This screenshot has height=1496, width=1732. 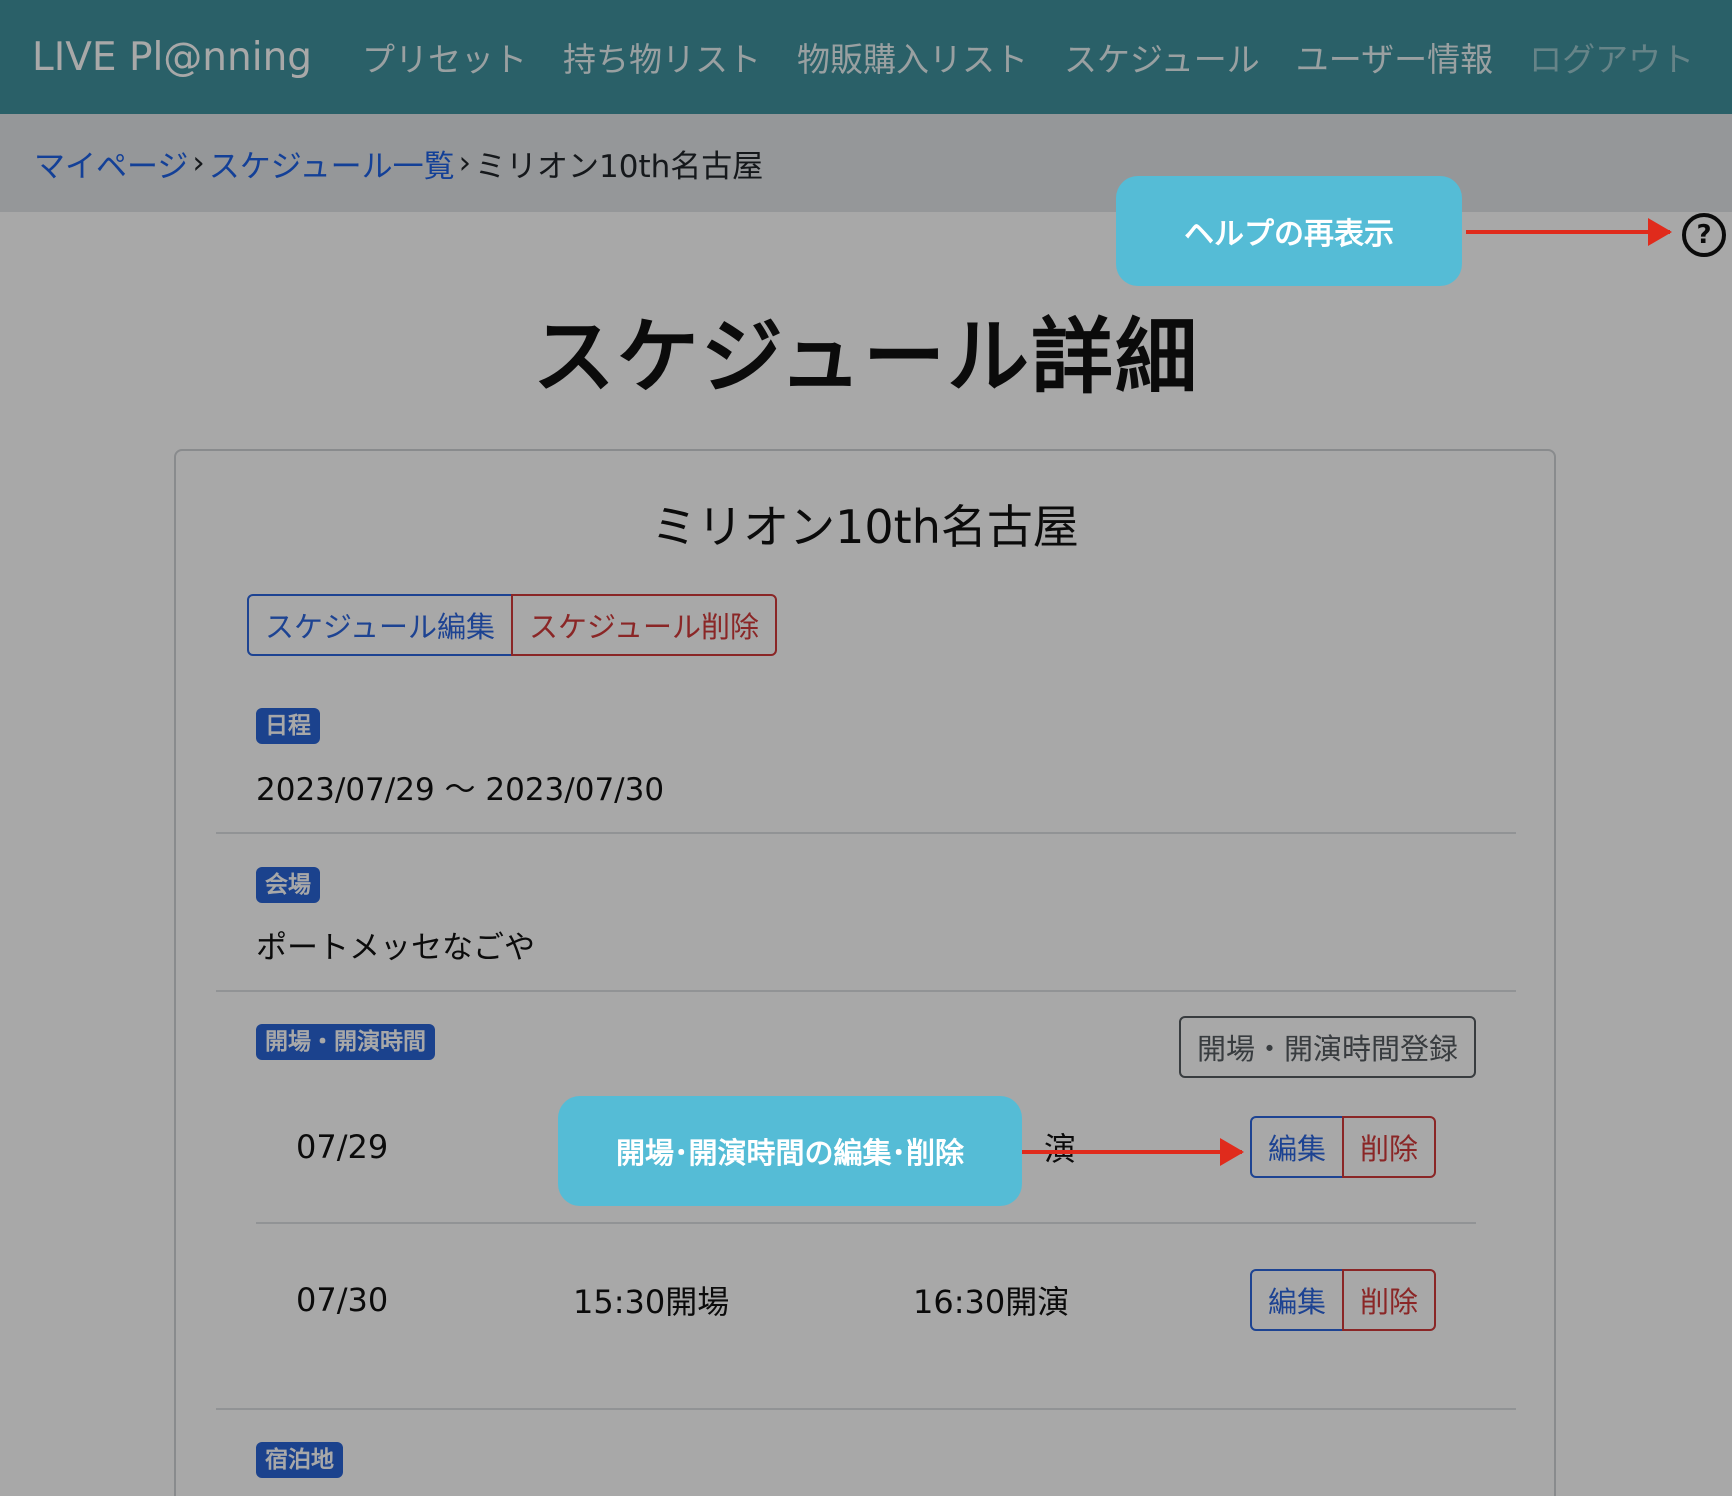 What do you see at coordinates (380, 625) in the screenshot?
I see `edit-schedule-button: スケジュール編集` at bounding box center [380, 625].